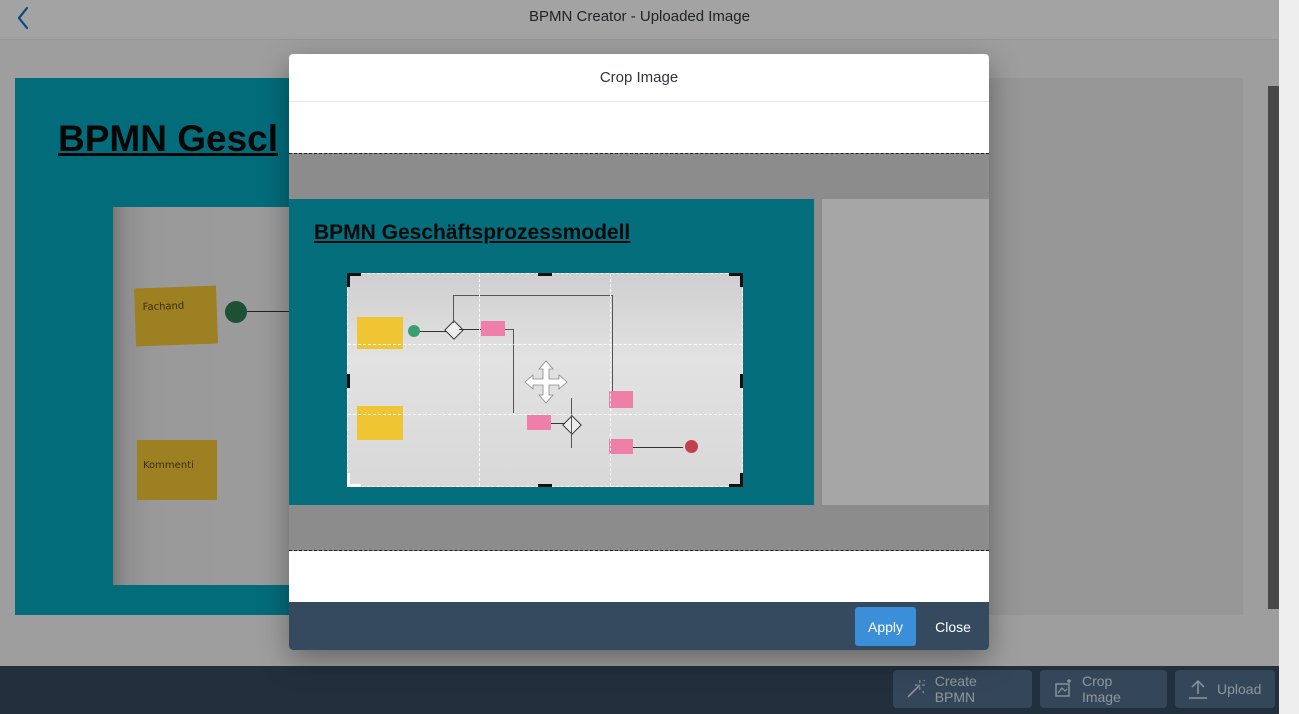 Image resolution: width=1299 pixels, height=714 pixels. Describe the element at coordinates (639, 626) in the screenshot. I see `dialog-footer: Apply Close` at that location.